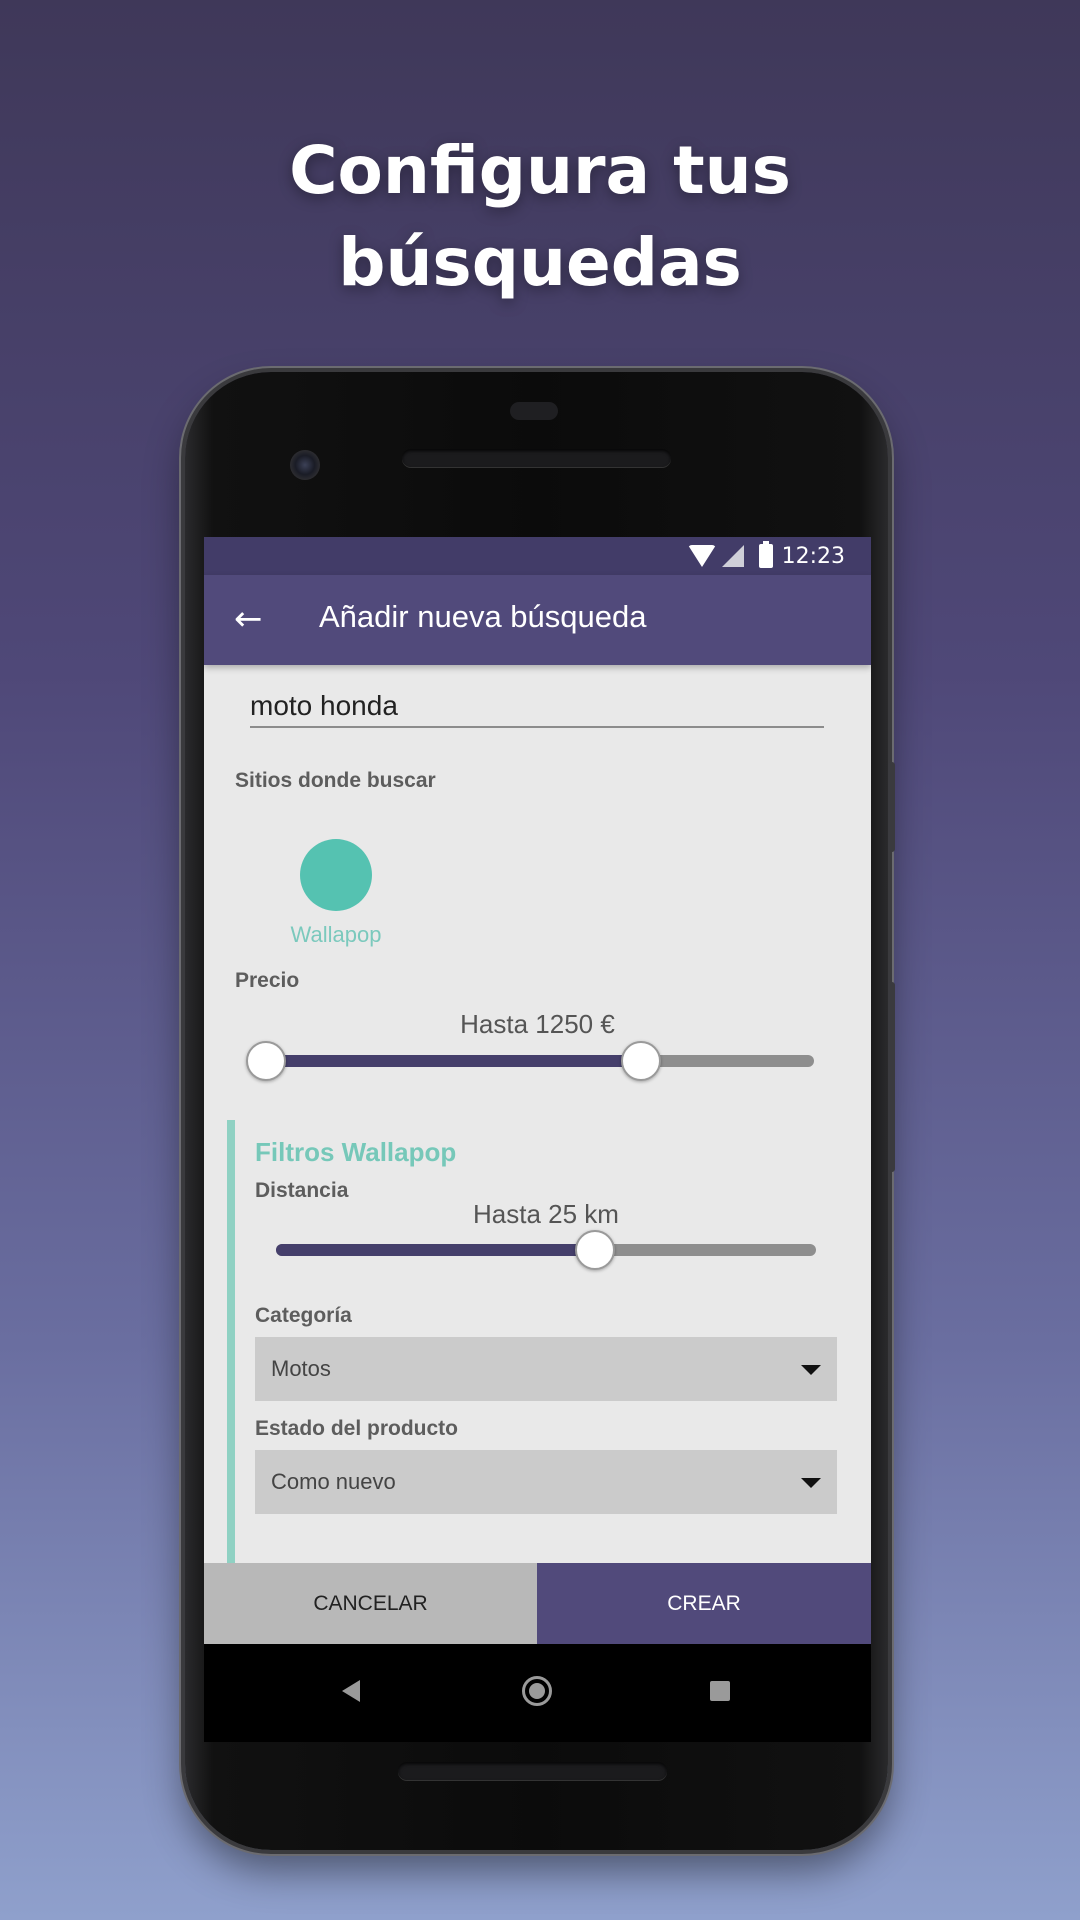  I want to click on battery-icon, so click(766, 554).